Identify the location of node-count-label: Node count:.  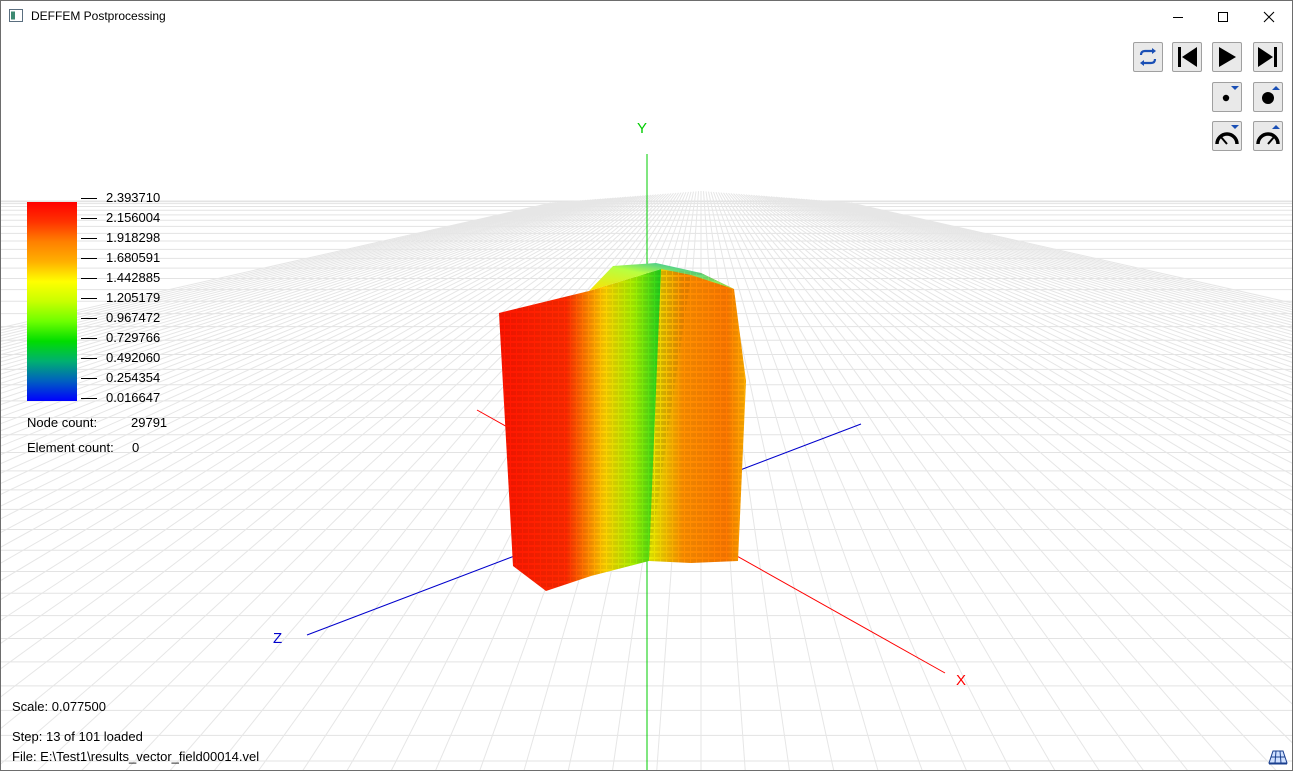
(62, 422).